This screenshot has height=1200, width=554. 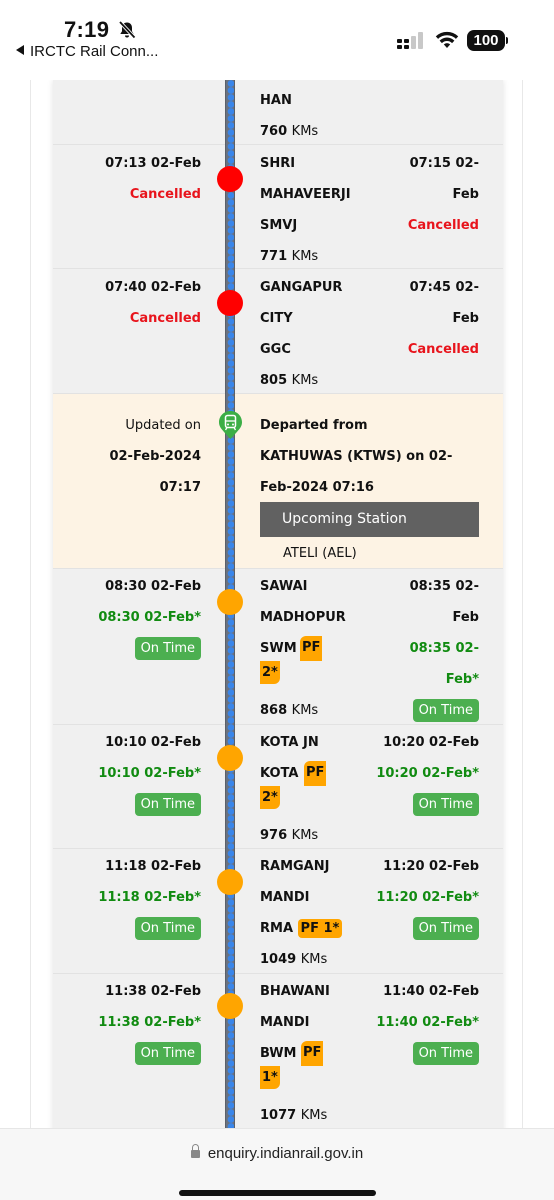 What do you see at coordinates (167, 928) in the screenshot?
I see `arrival-on-time-badge: On Time` at bounding box center [167, 928].